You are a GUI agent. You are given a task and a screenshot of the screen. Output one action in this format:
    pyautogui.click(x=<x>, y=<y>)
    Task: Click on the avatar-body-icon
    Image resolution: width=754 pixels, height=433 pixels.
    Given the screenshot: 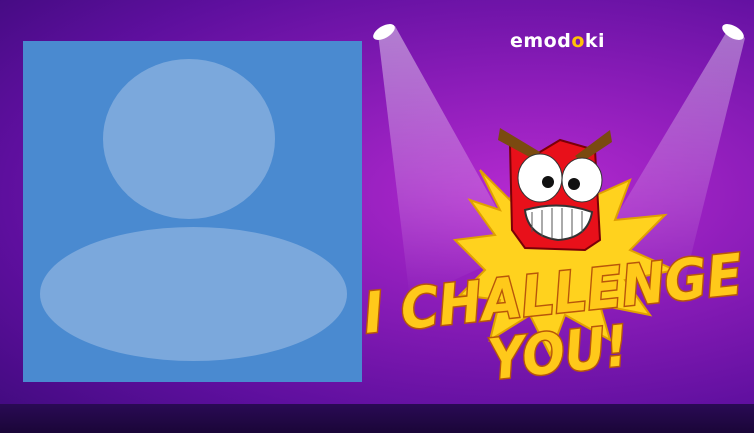 What is the action you would take?
    pyautogui.click(x=193, y=294)
    